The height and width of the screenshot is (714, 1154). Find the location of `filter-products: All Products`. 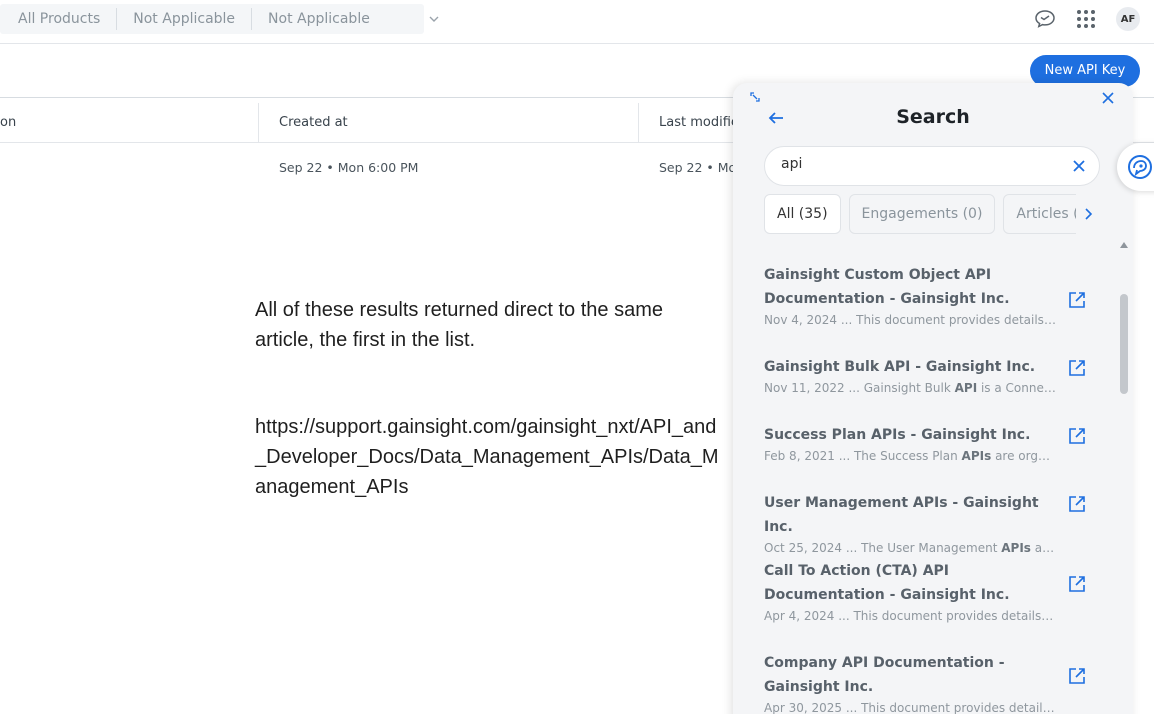

filter-products: All Products is located at coordinates (59, 19).